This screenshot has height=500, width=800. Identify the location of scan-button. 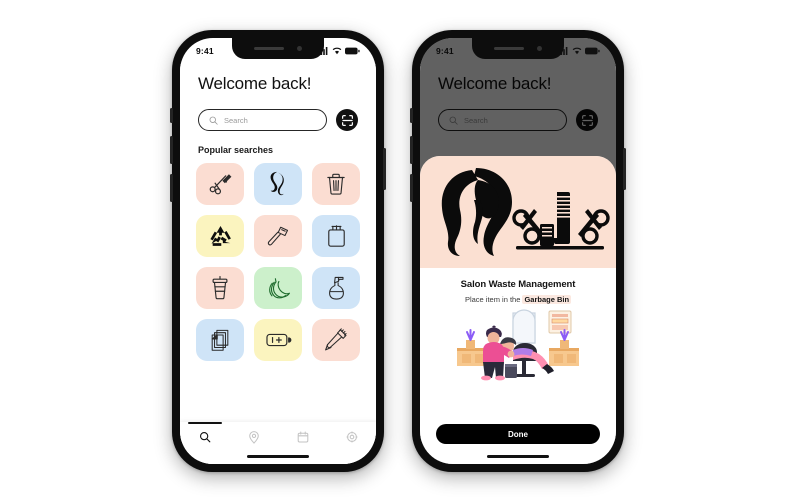
(347, 120).